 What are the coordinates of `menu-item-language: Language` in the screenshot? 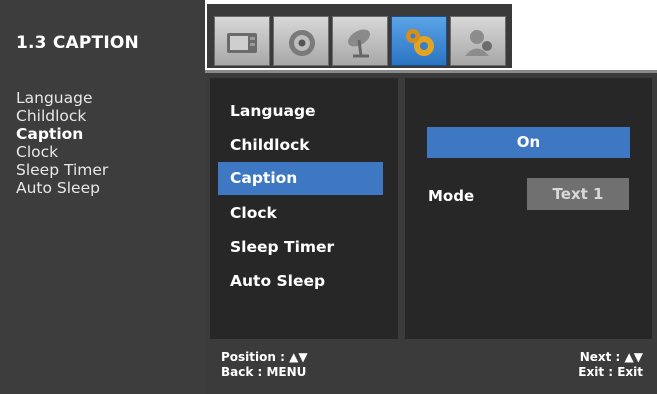 It's located at (300, 118).